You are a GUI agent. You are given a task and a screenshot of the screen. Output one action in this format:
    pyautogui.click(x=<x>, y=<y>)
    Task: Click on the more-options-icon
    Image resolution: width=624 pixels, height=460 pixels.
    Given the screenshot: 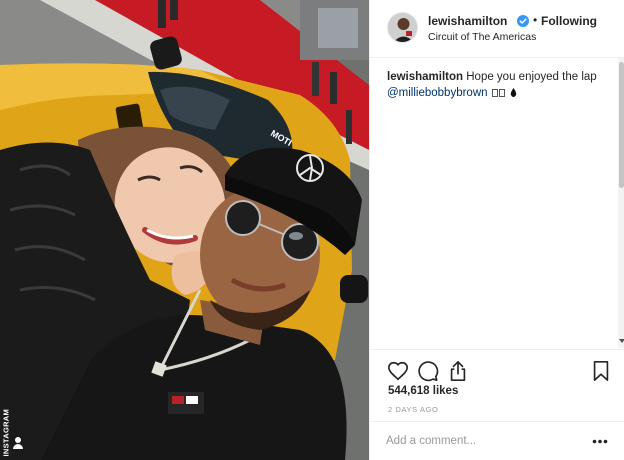 What is the action you would take?
    pyautogui.click(x=600, y=441)
    